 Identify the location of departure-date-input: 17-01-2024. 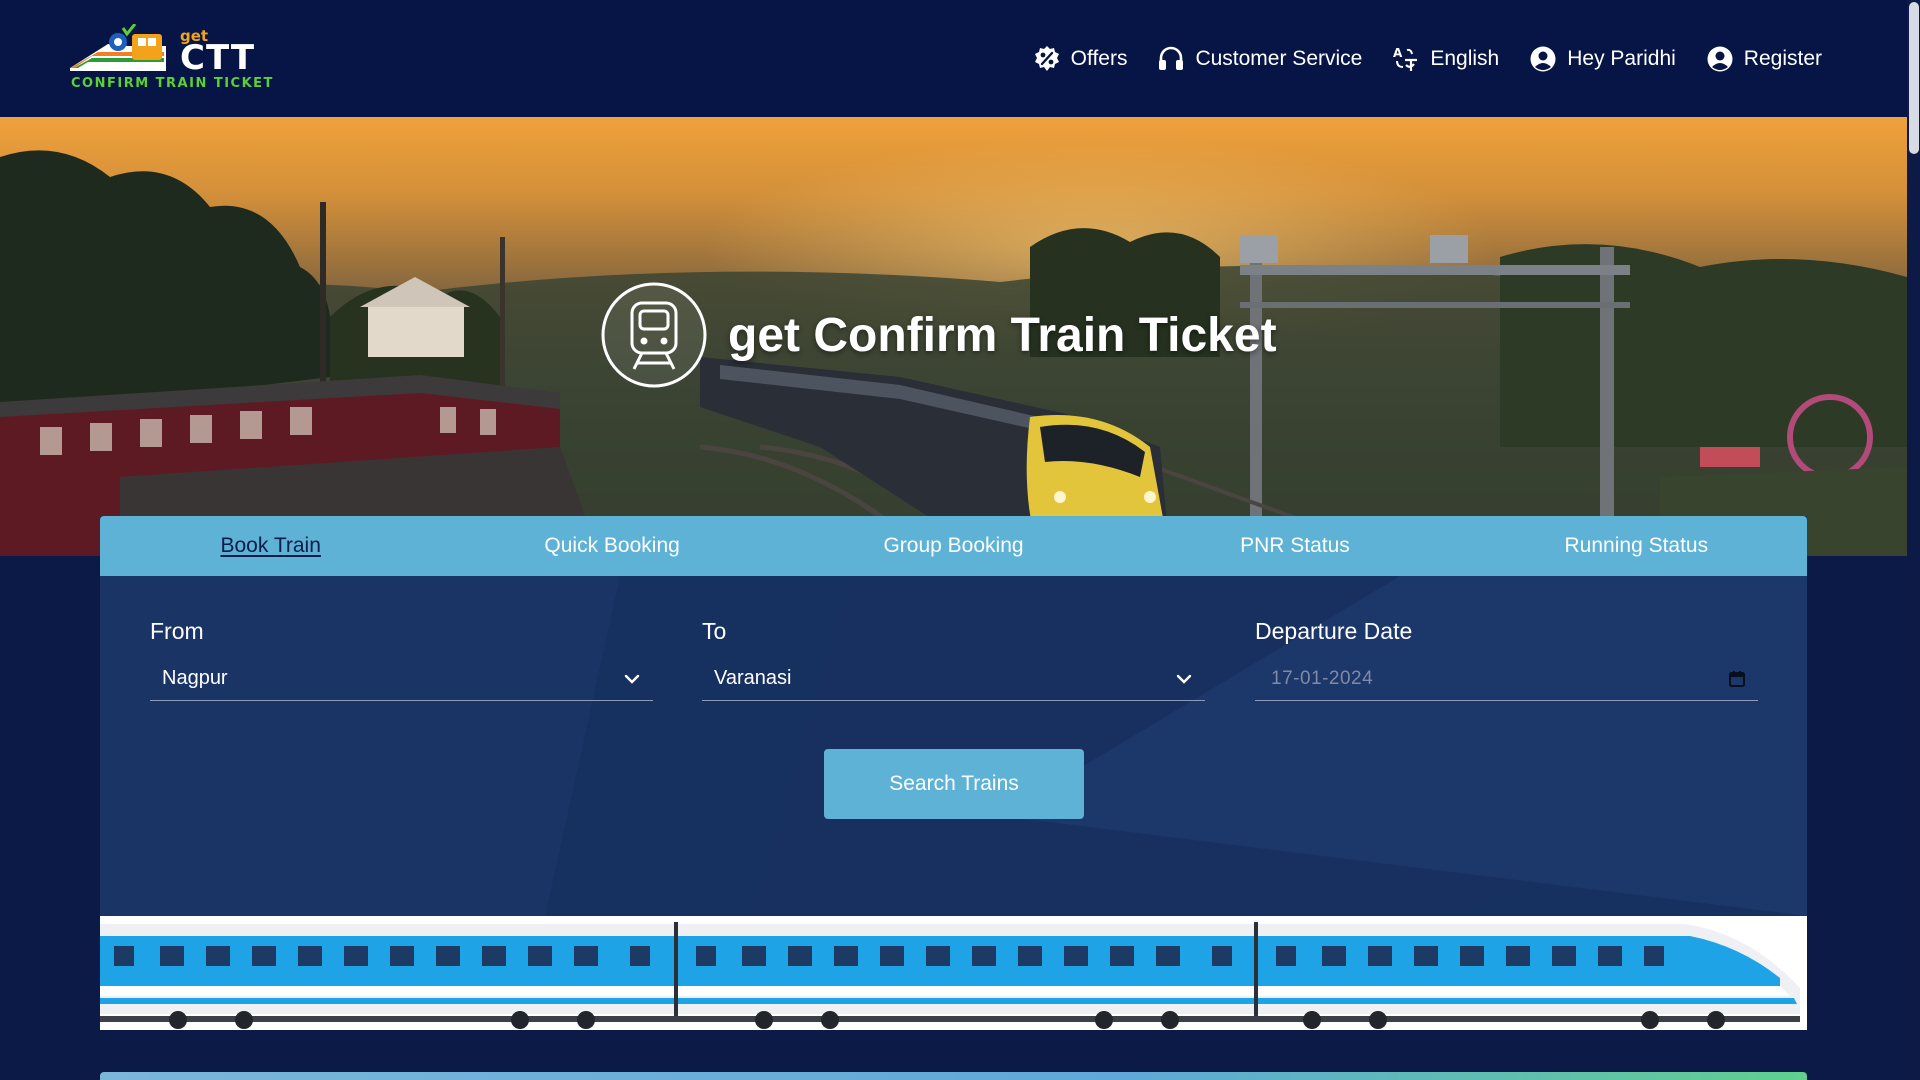
(1506, 679).